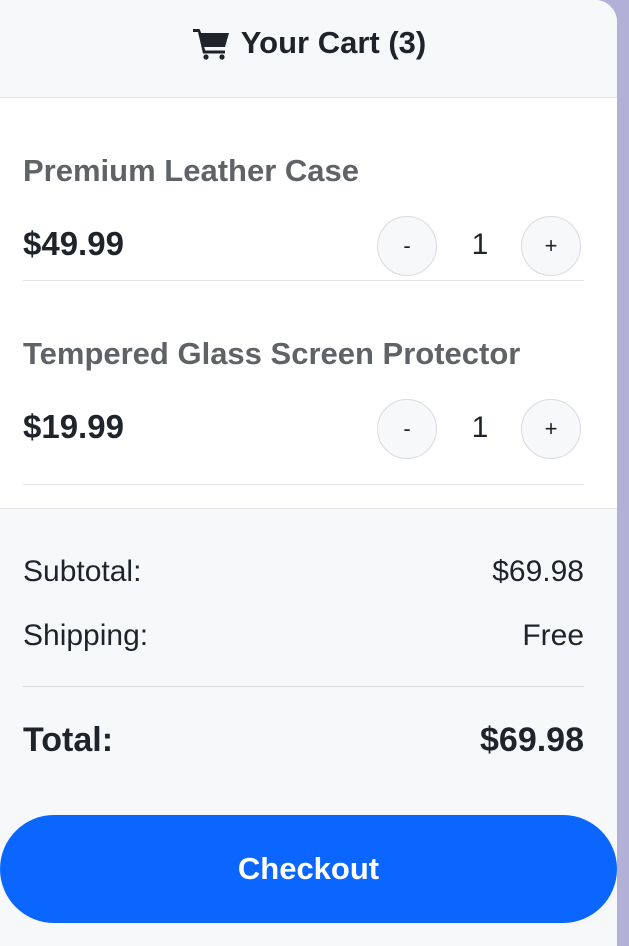 The width and height of the screenshot is (629, 946). I want to click on shipping-row: Shipping: Free, so click(303, 636).